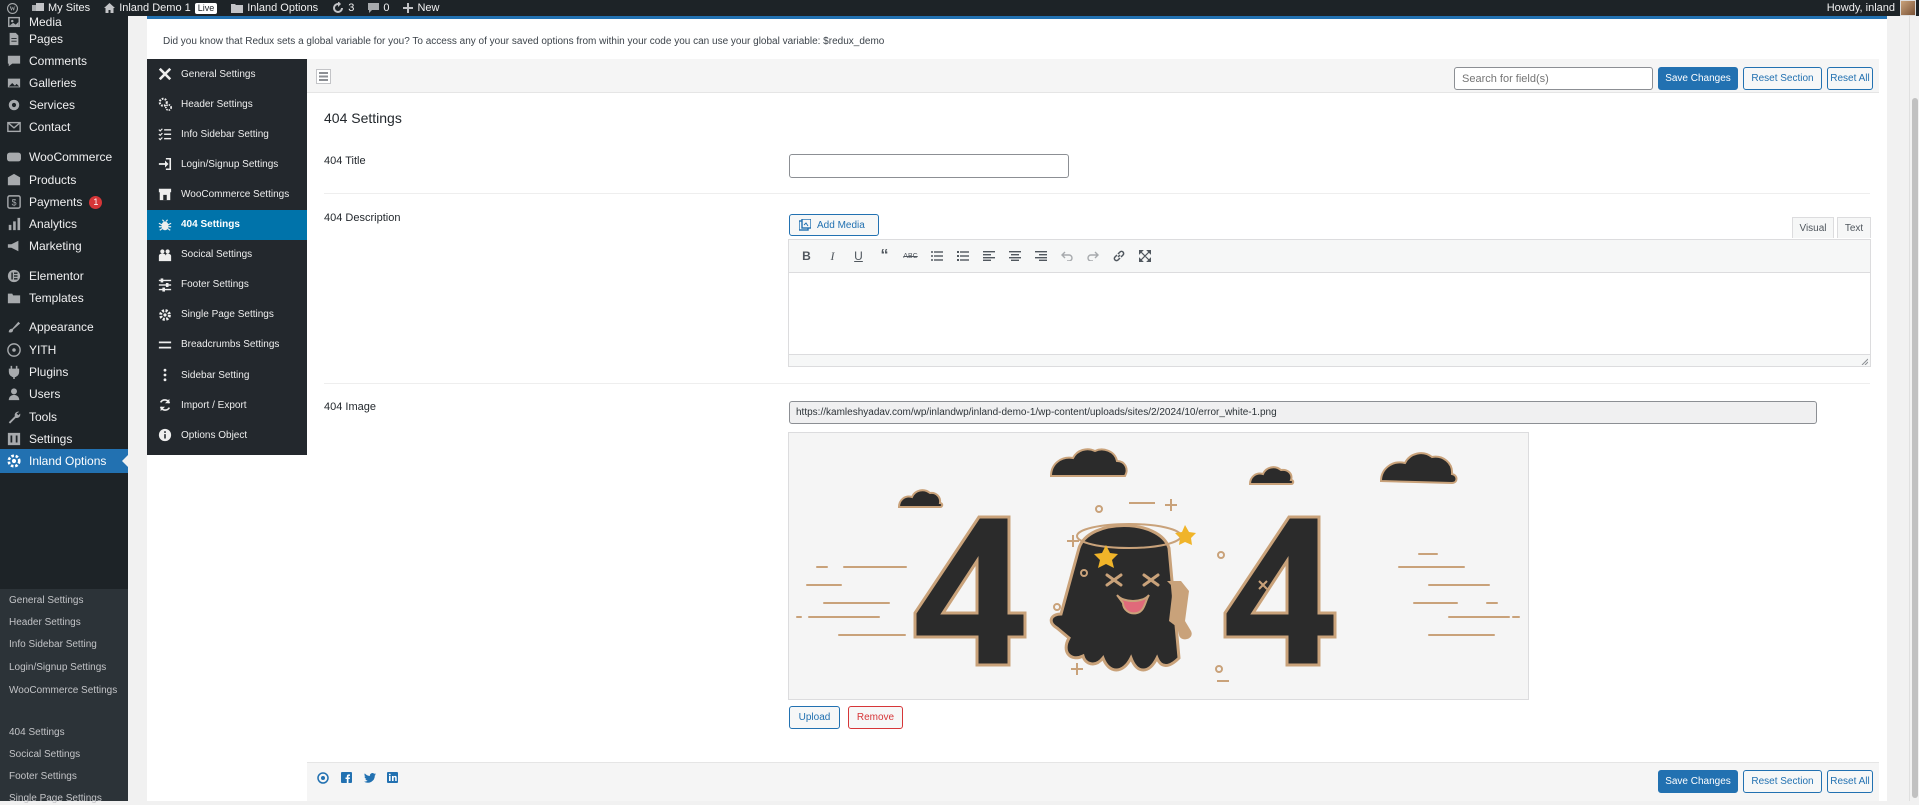  I want to click on admin-menu-item-users: Users, so click(64, 394).